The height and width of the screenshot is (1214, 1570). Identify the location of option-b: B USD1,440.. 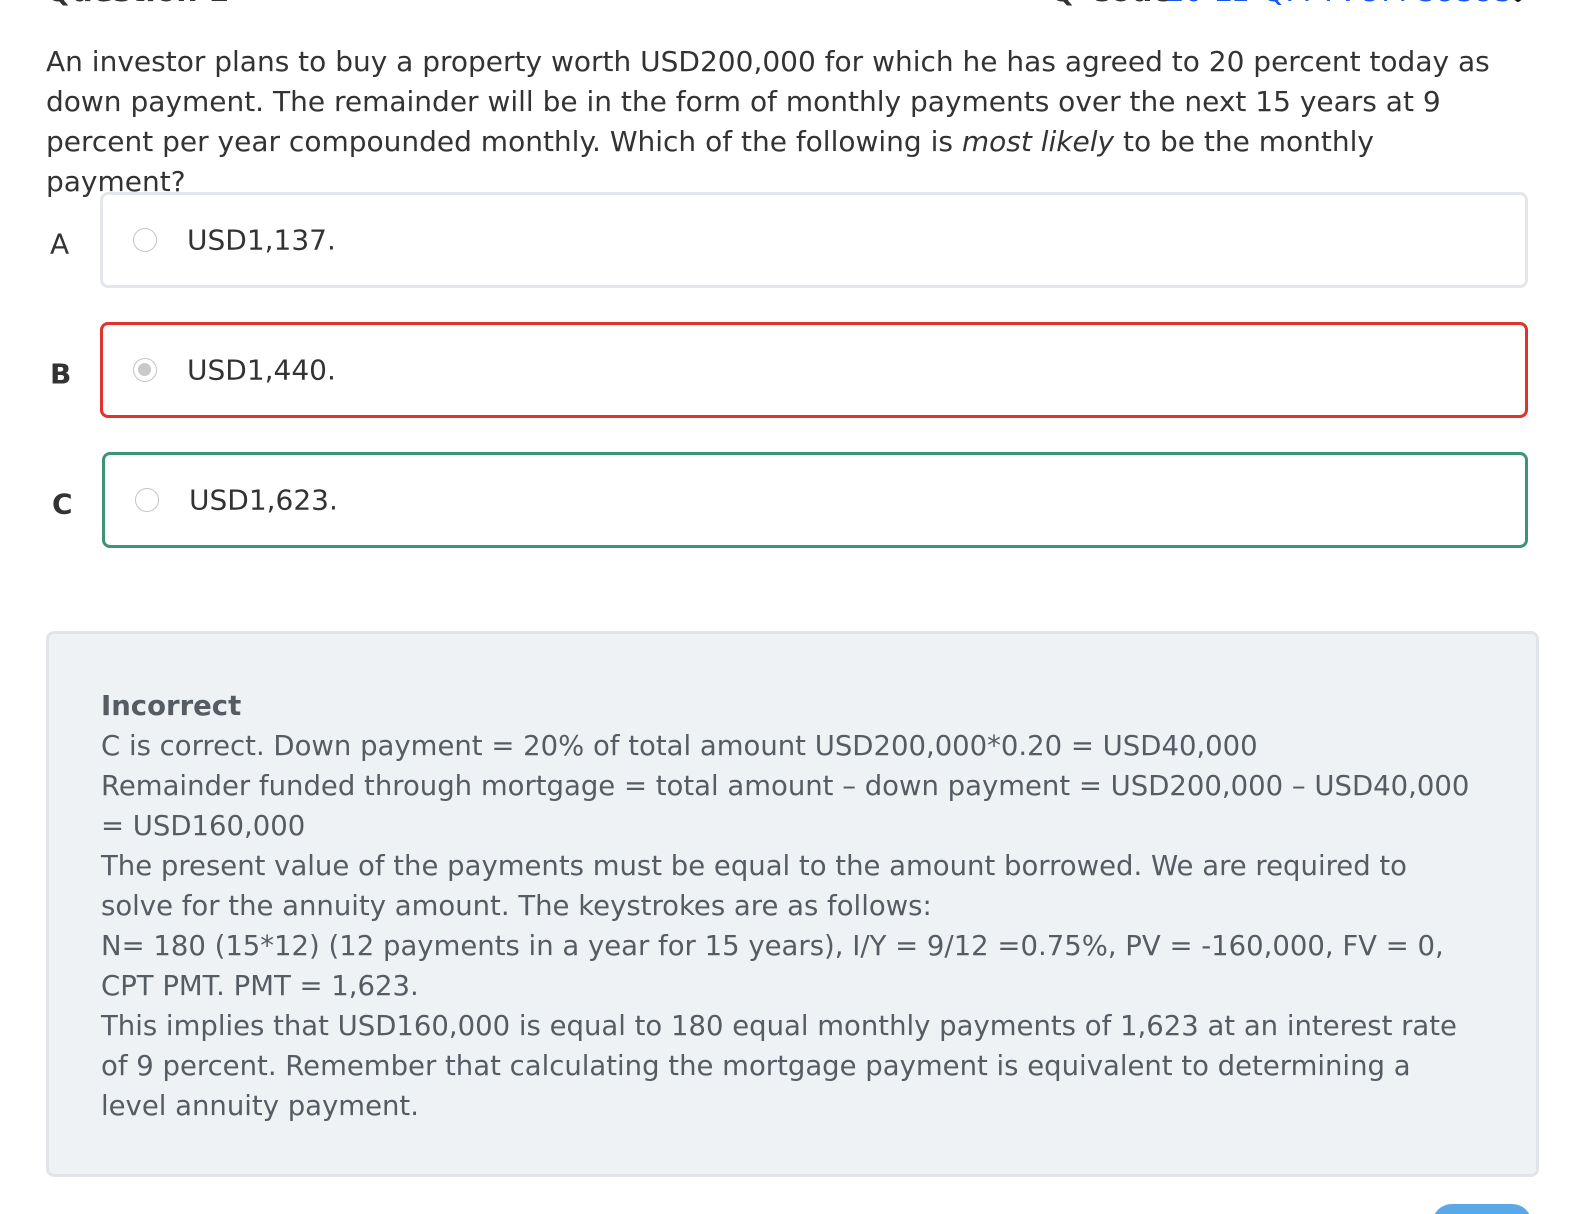
(785, 374).